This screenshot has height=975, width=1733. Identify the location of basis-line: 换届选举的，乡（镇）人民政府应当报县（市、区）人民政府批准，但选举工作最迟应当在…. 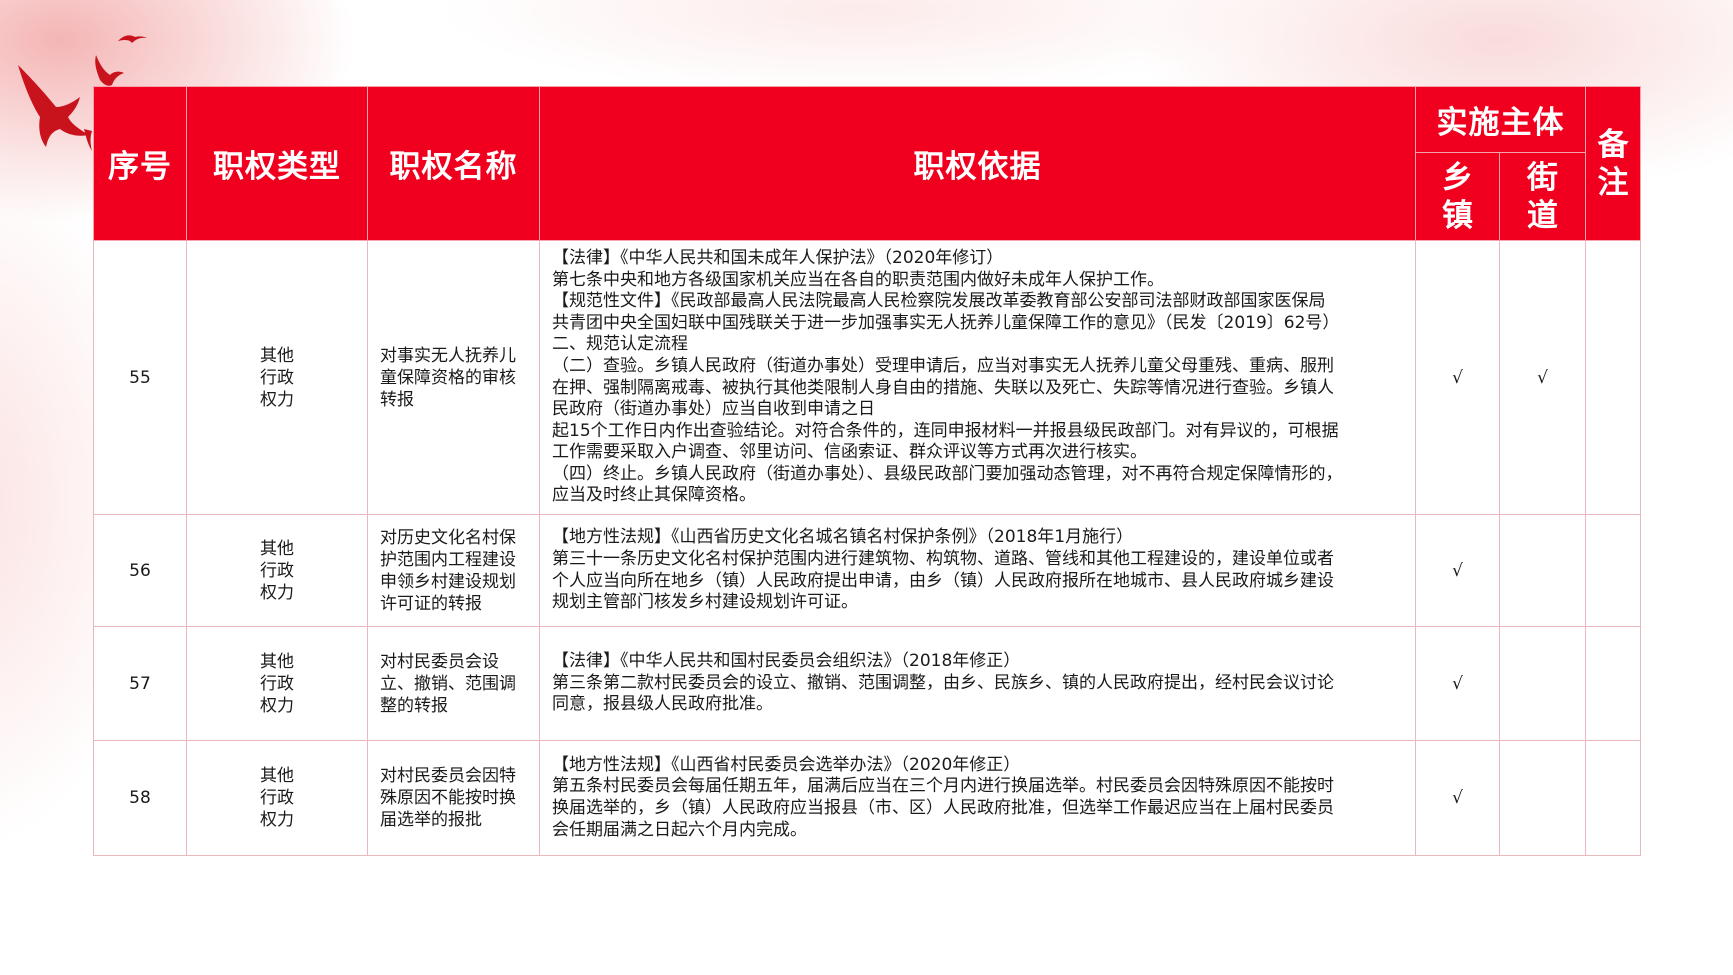
(943, 808).